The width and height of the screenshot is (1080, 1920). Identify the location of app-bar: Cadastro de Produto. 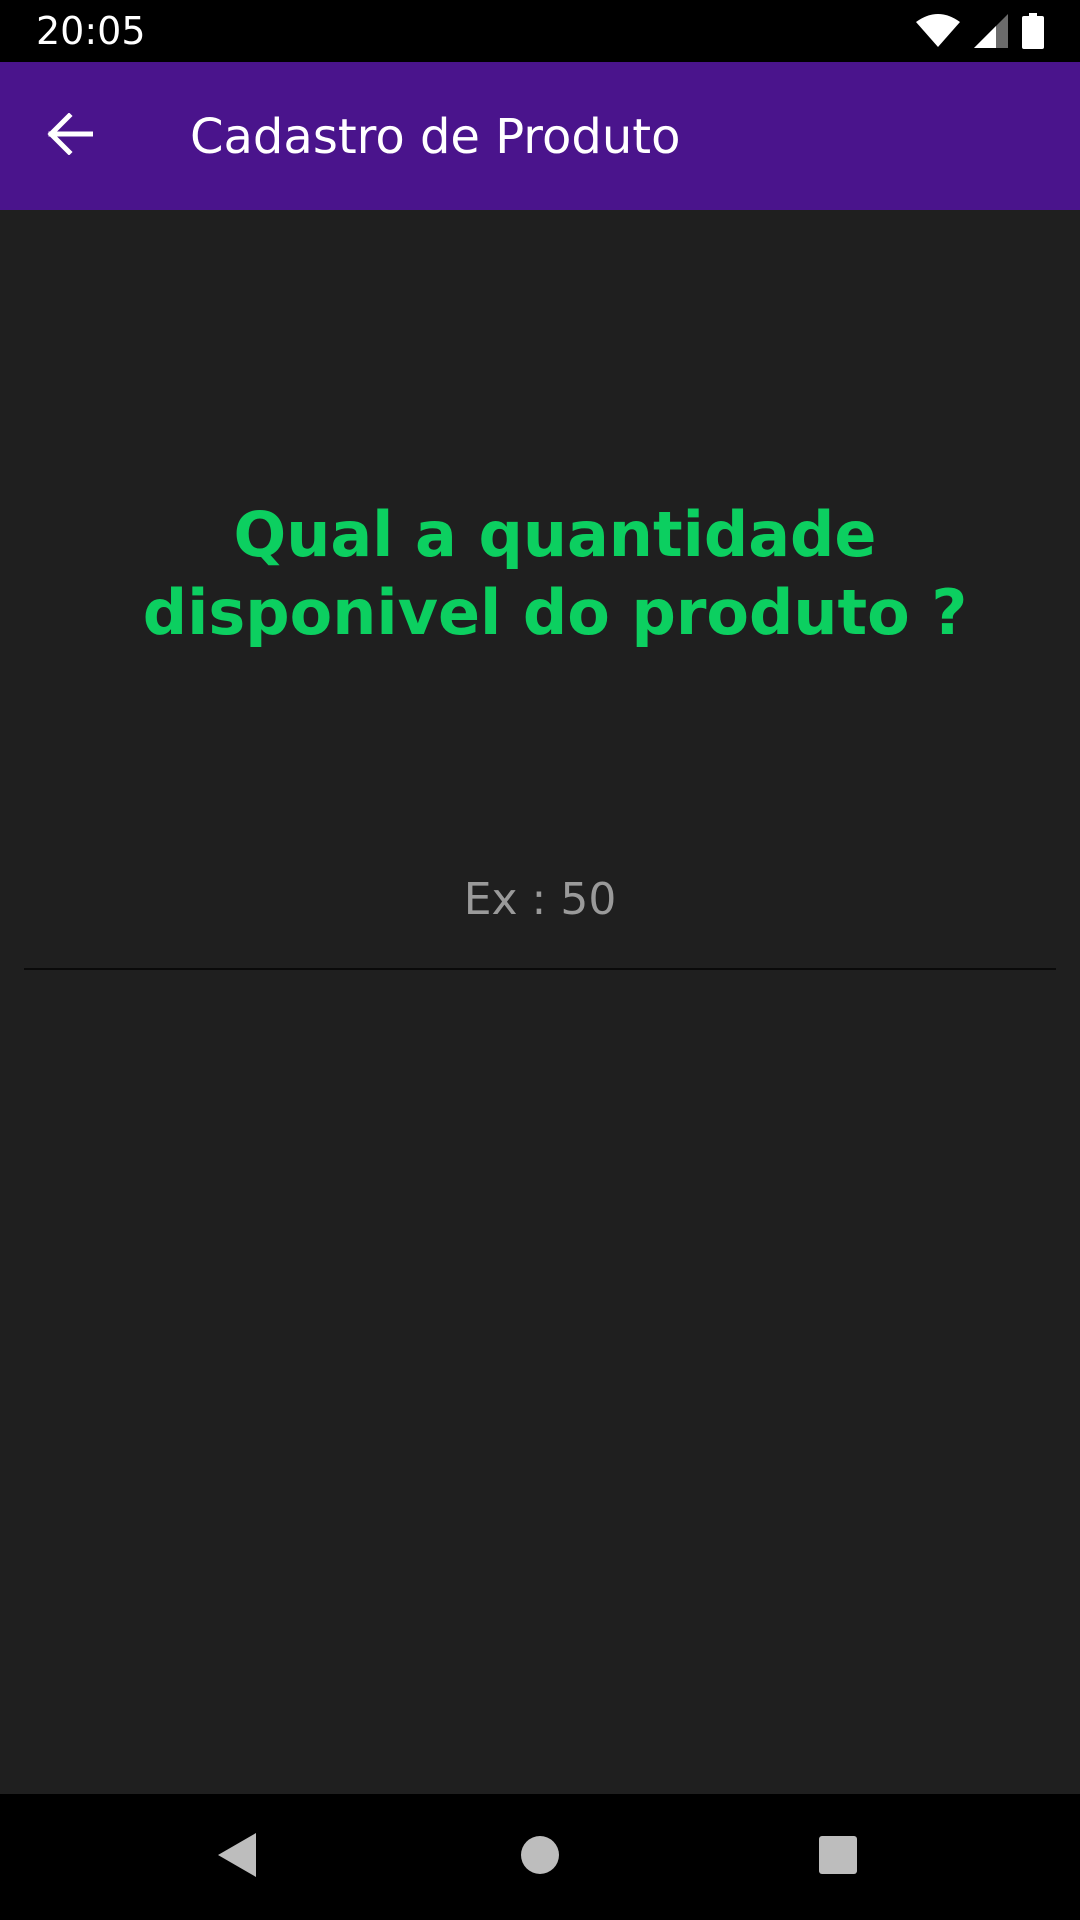
(540, 136).